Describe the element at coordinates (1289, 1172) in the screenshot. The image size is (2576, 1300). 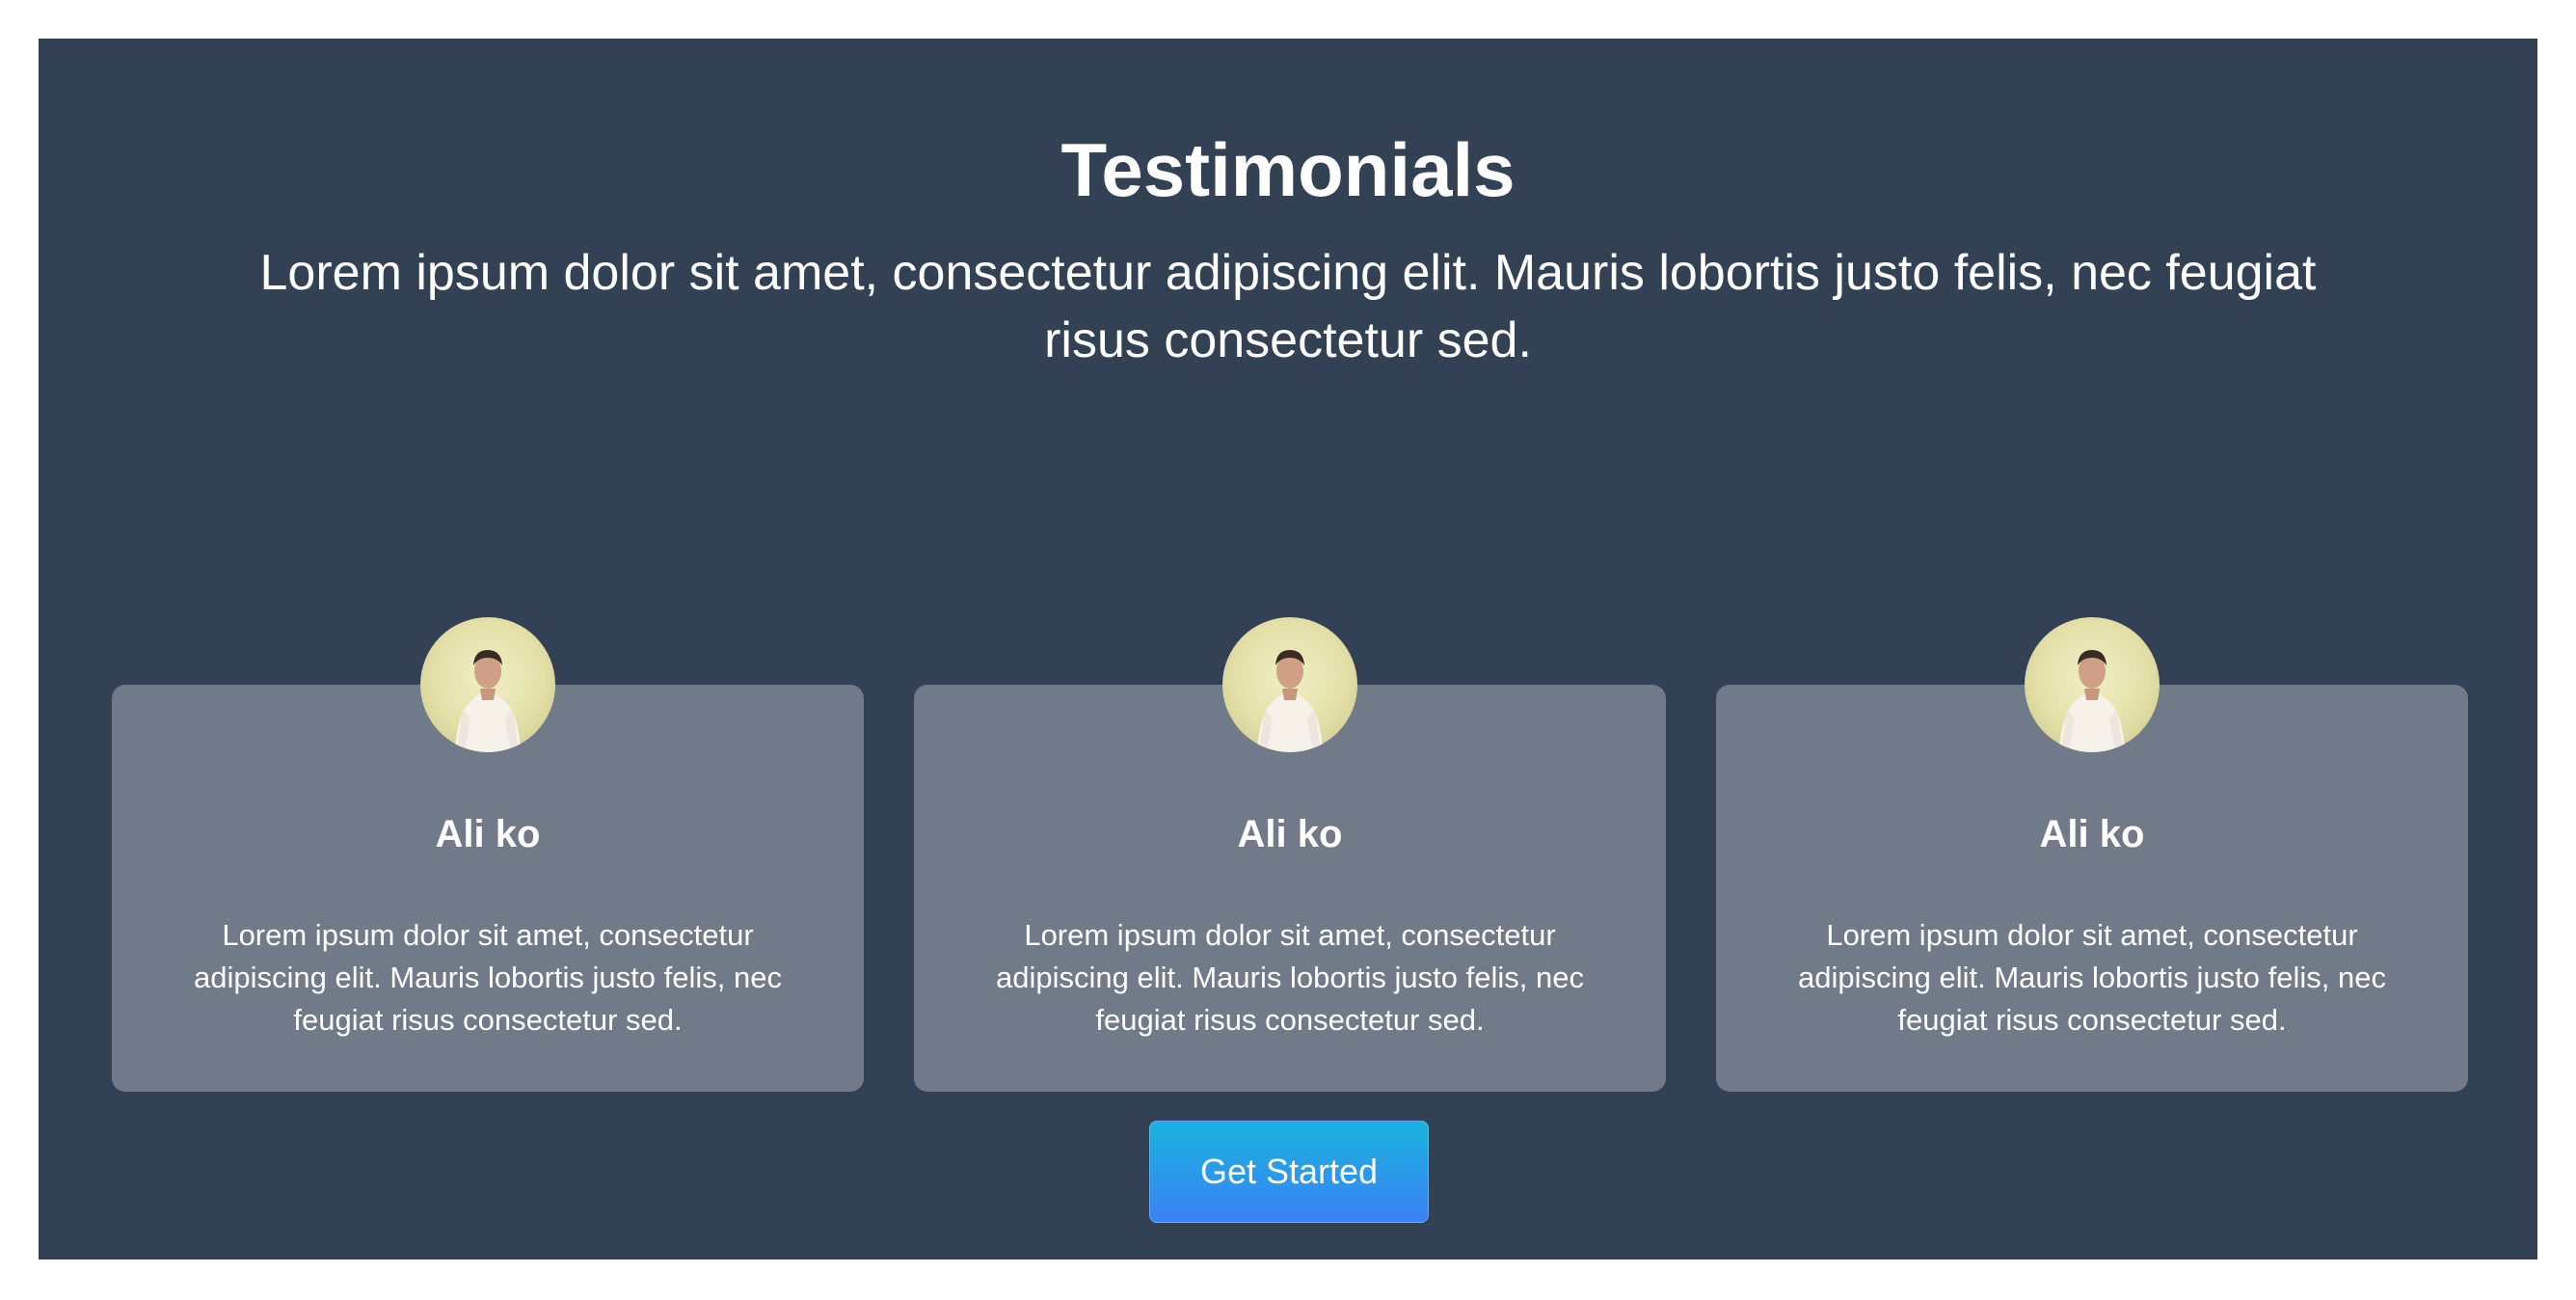
I see `get-started-button: Get Started` at that location.